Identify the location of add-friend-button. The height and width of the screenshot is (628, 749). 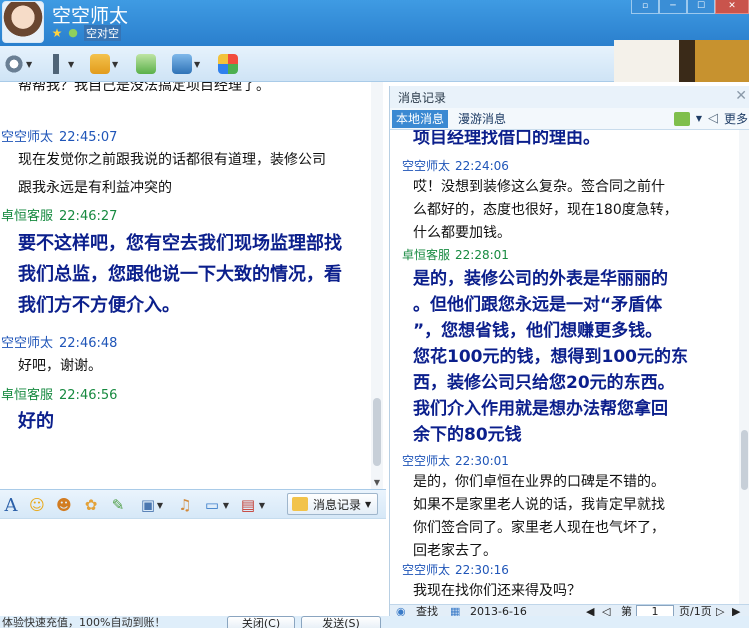
(146, 64).